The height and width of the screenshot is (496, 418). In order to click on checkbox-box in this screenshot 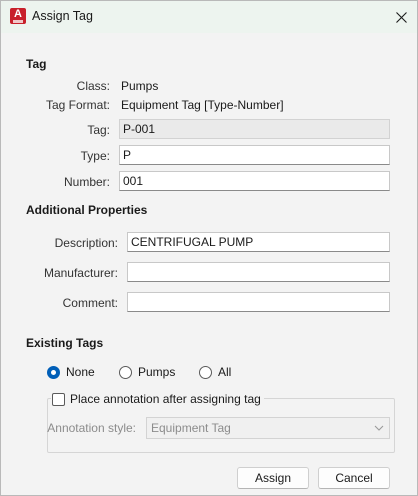, I will do `click(58, 399)`.